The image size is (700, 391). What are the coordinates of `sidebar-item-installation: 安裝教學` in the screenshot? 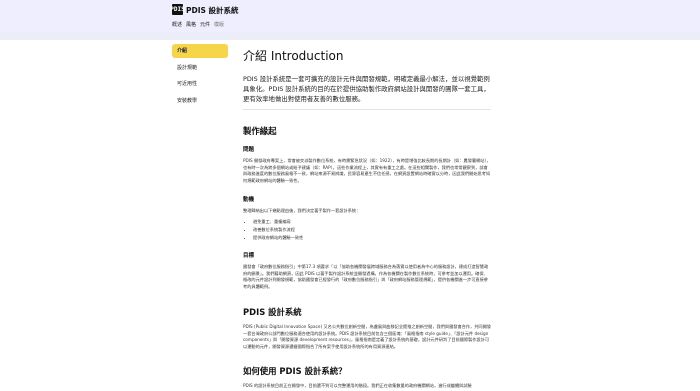 It's located at (200, 101).